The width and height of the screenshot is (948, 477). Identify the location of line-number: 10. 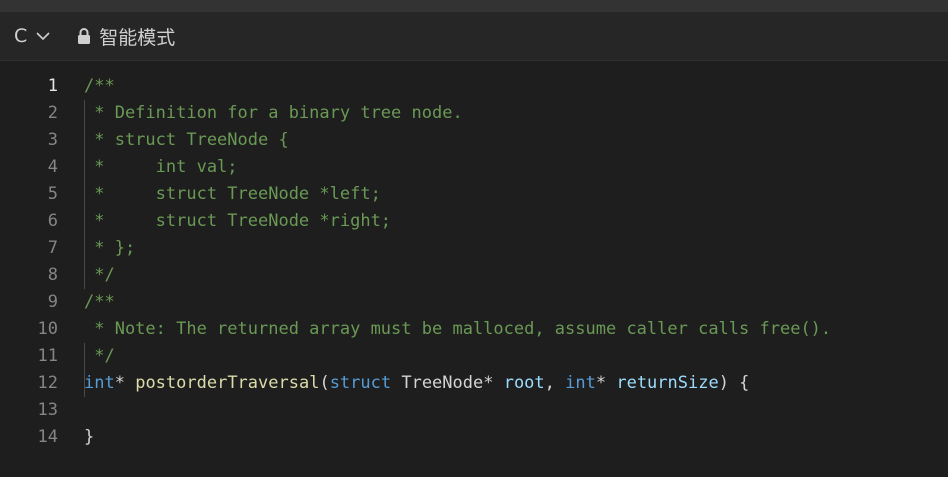
(47, 329).